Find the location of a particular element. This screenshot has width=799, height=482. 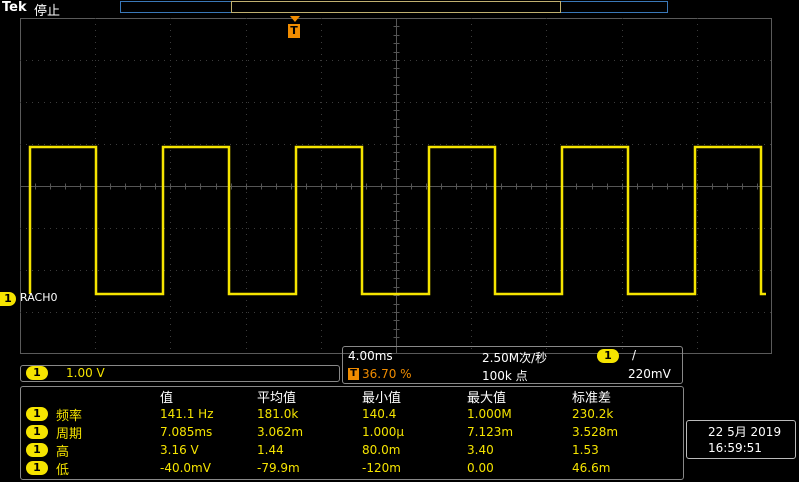

trigger-arrow-icon is located at coordinates (295, 19).